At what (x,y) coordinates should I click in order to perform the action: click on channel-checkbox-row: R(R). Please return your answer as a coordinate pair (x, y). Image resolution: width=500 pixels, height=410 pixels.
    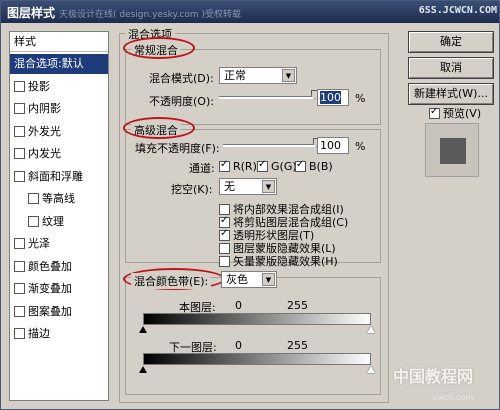
    Looking at the image, I should click on (238, 166).